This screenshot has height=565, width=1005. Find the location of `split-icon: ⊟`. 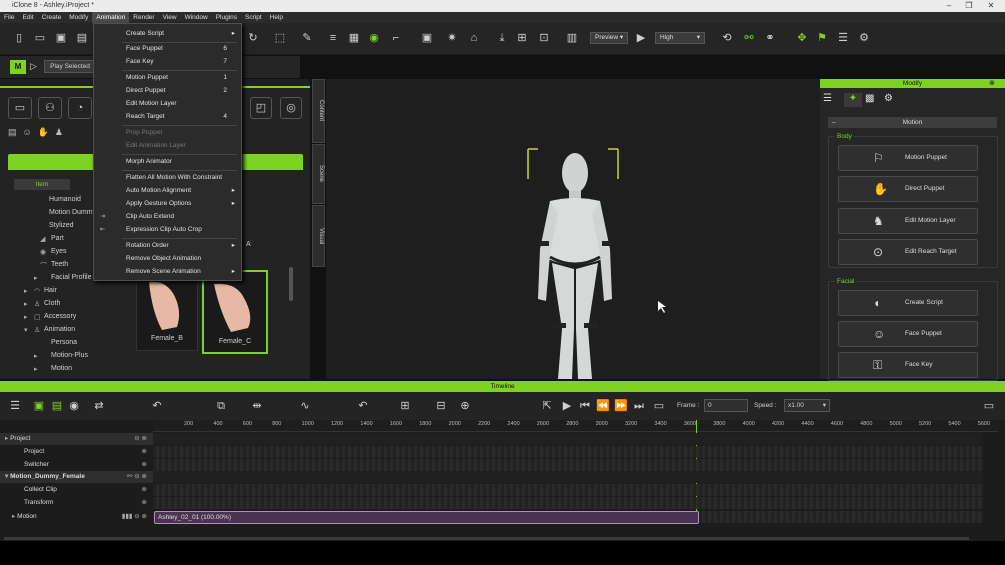

split-icon: ⊟ is located at coordinates (441, 406).